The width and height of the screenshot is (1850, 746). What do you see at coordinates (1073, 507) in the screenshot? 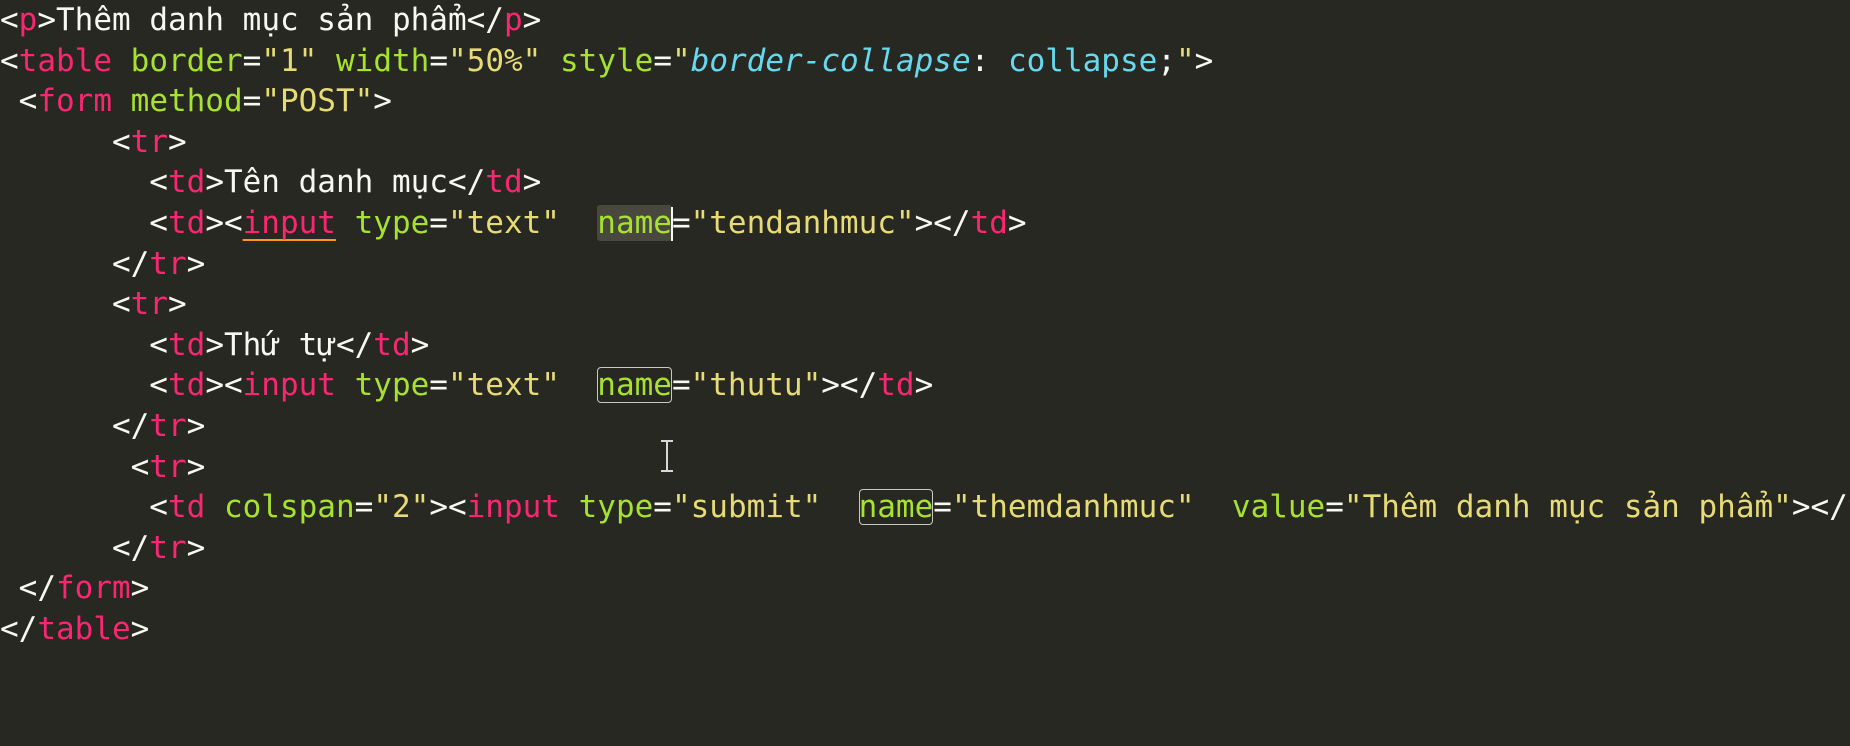
I see `attribute-value: "themdanhmuc"` at bounding box center [1073, 507].